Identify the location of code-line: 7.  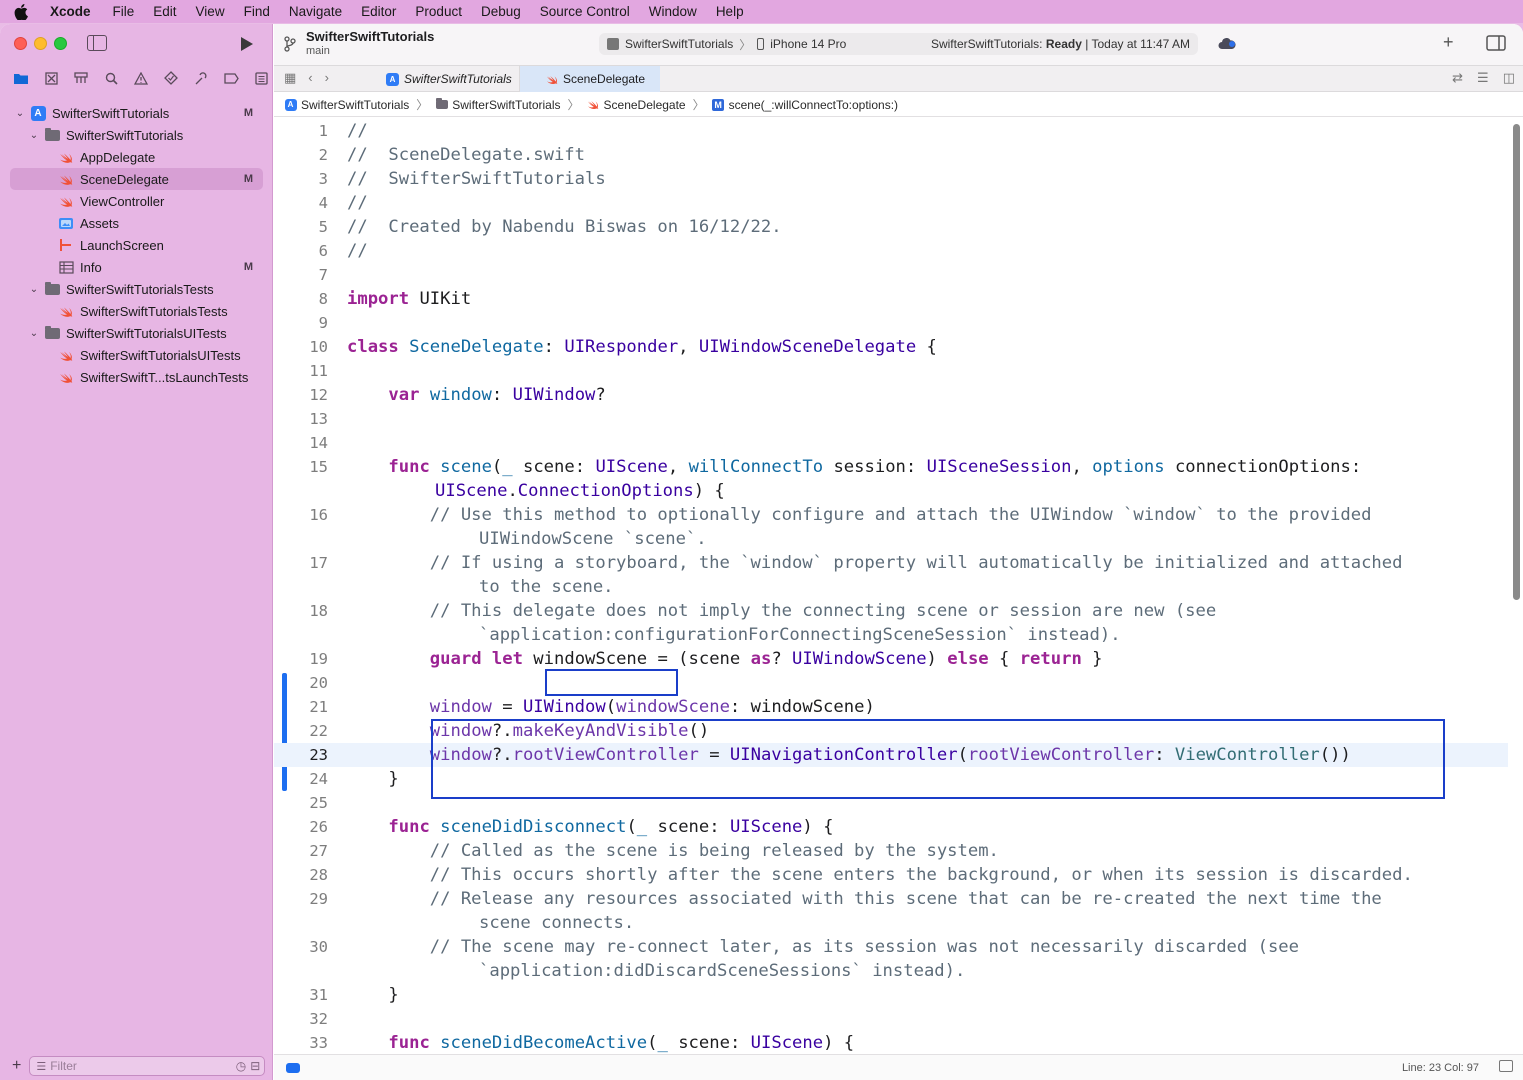
(891, 275).